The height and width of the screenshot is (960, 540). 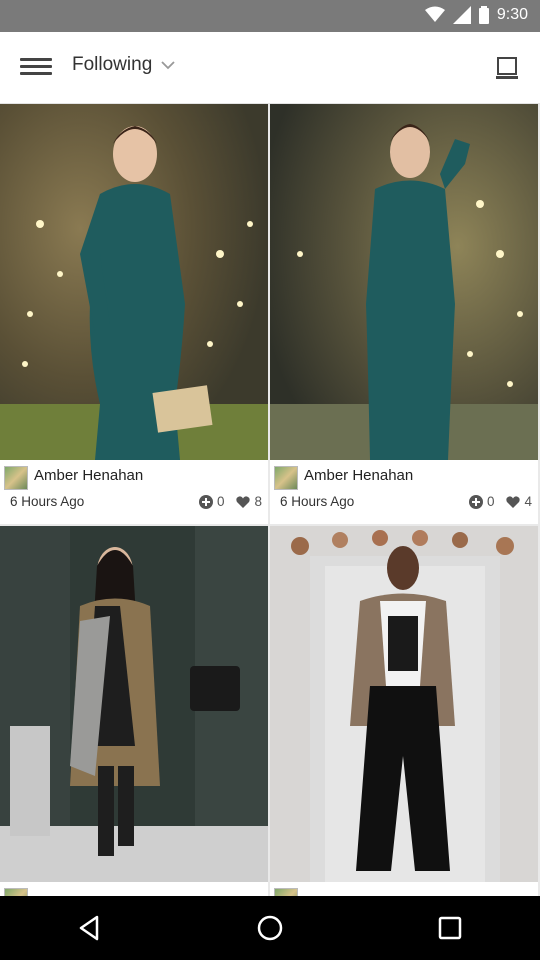 What do you see at coordinates (258, 501) in the screenshot?
I see `like-count: 8` at bounding box center [258, 501].